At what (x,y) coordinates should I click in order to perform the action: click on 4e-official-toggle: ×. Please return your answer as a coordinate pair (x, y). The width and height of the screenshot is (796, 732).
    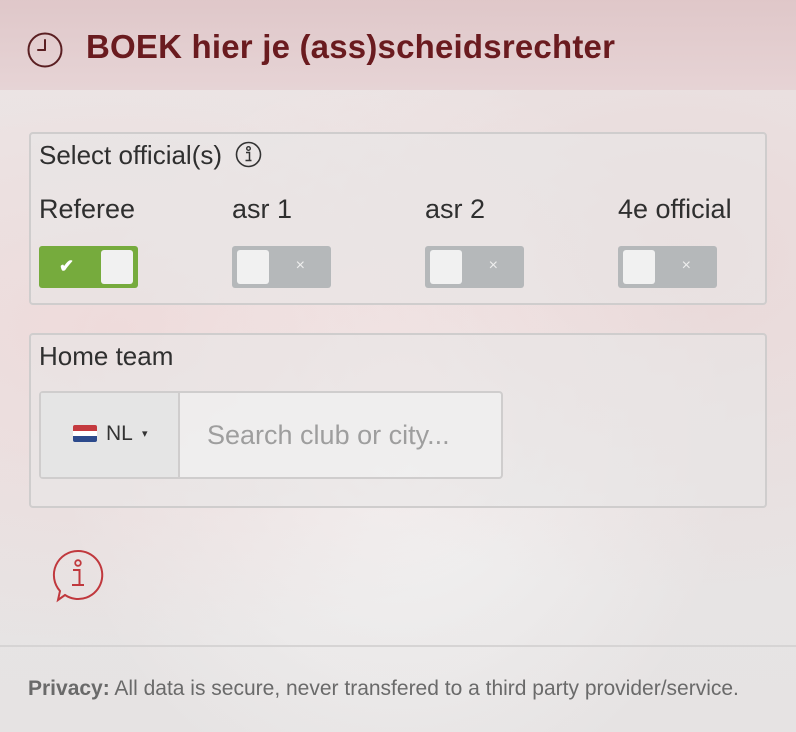
    Looking at the image, I should click on (667, 267).